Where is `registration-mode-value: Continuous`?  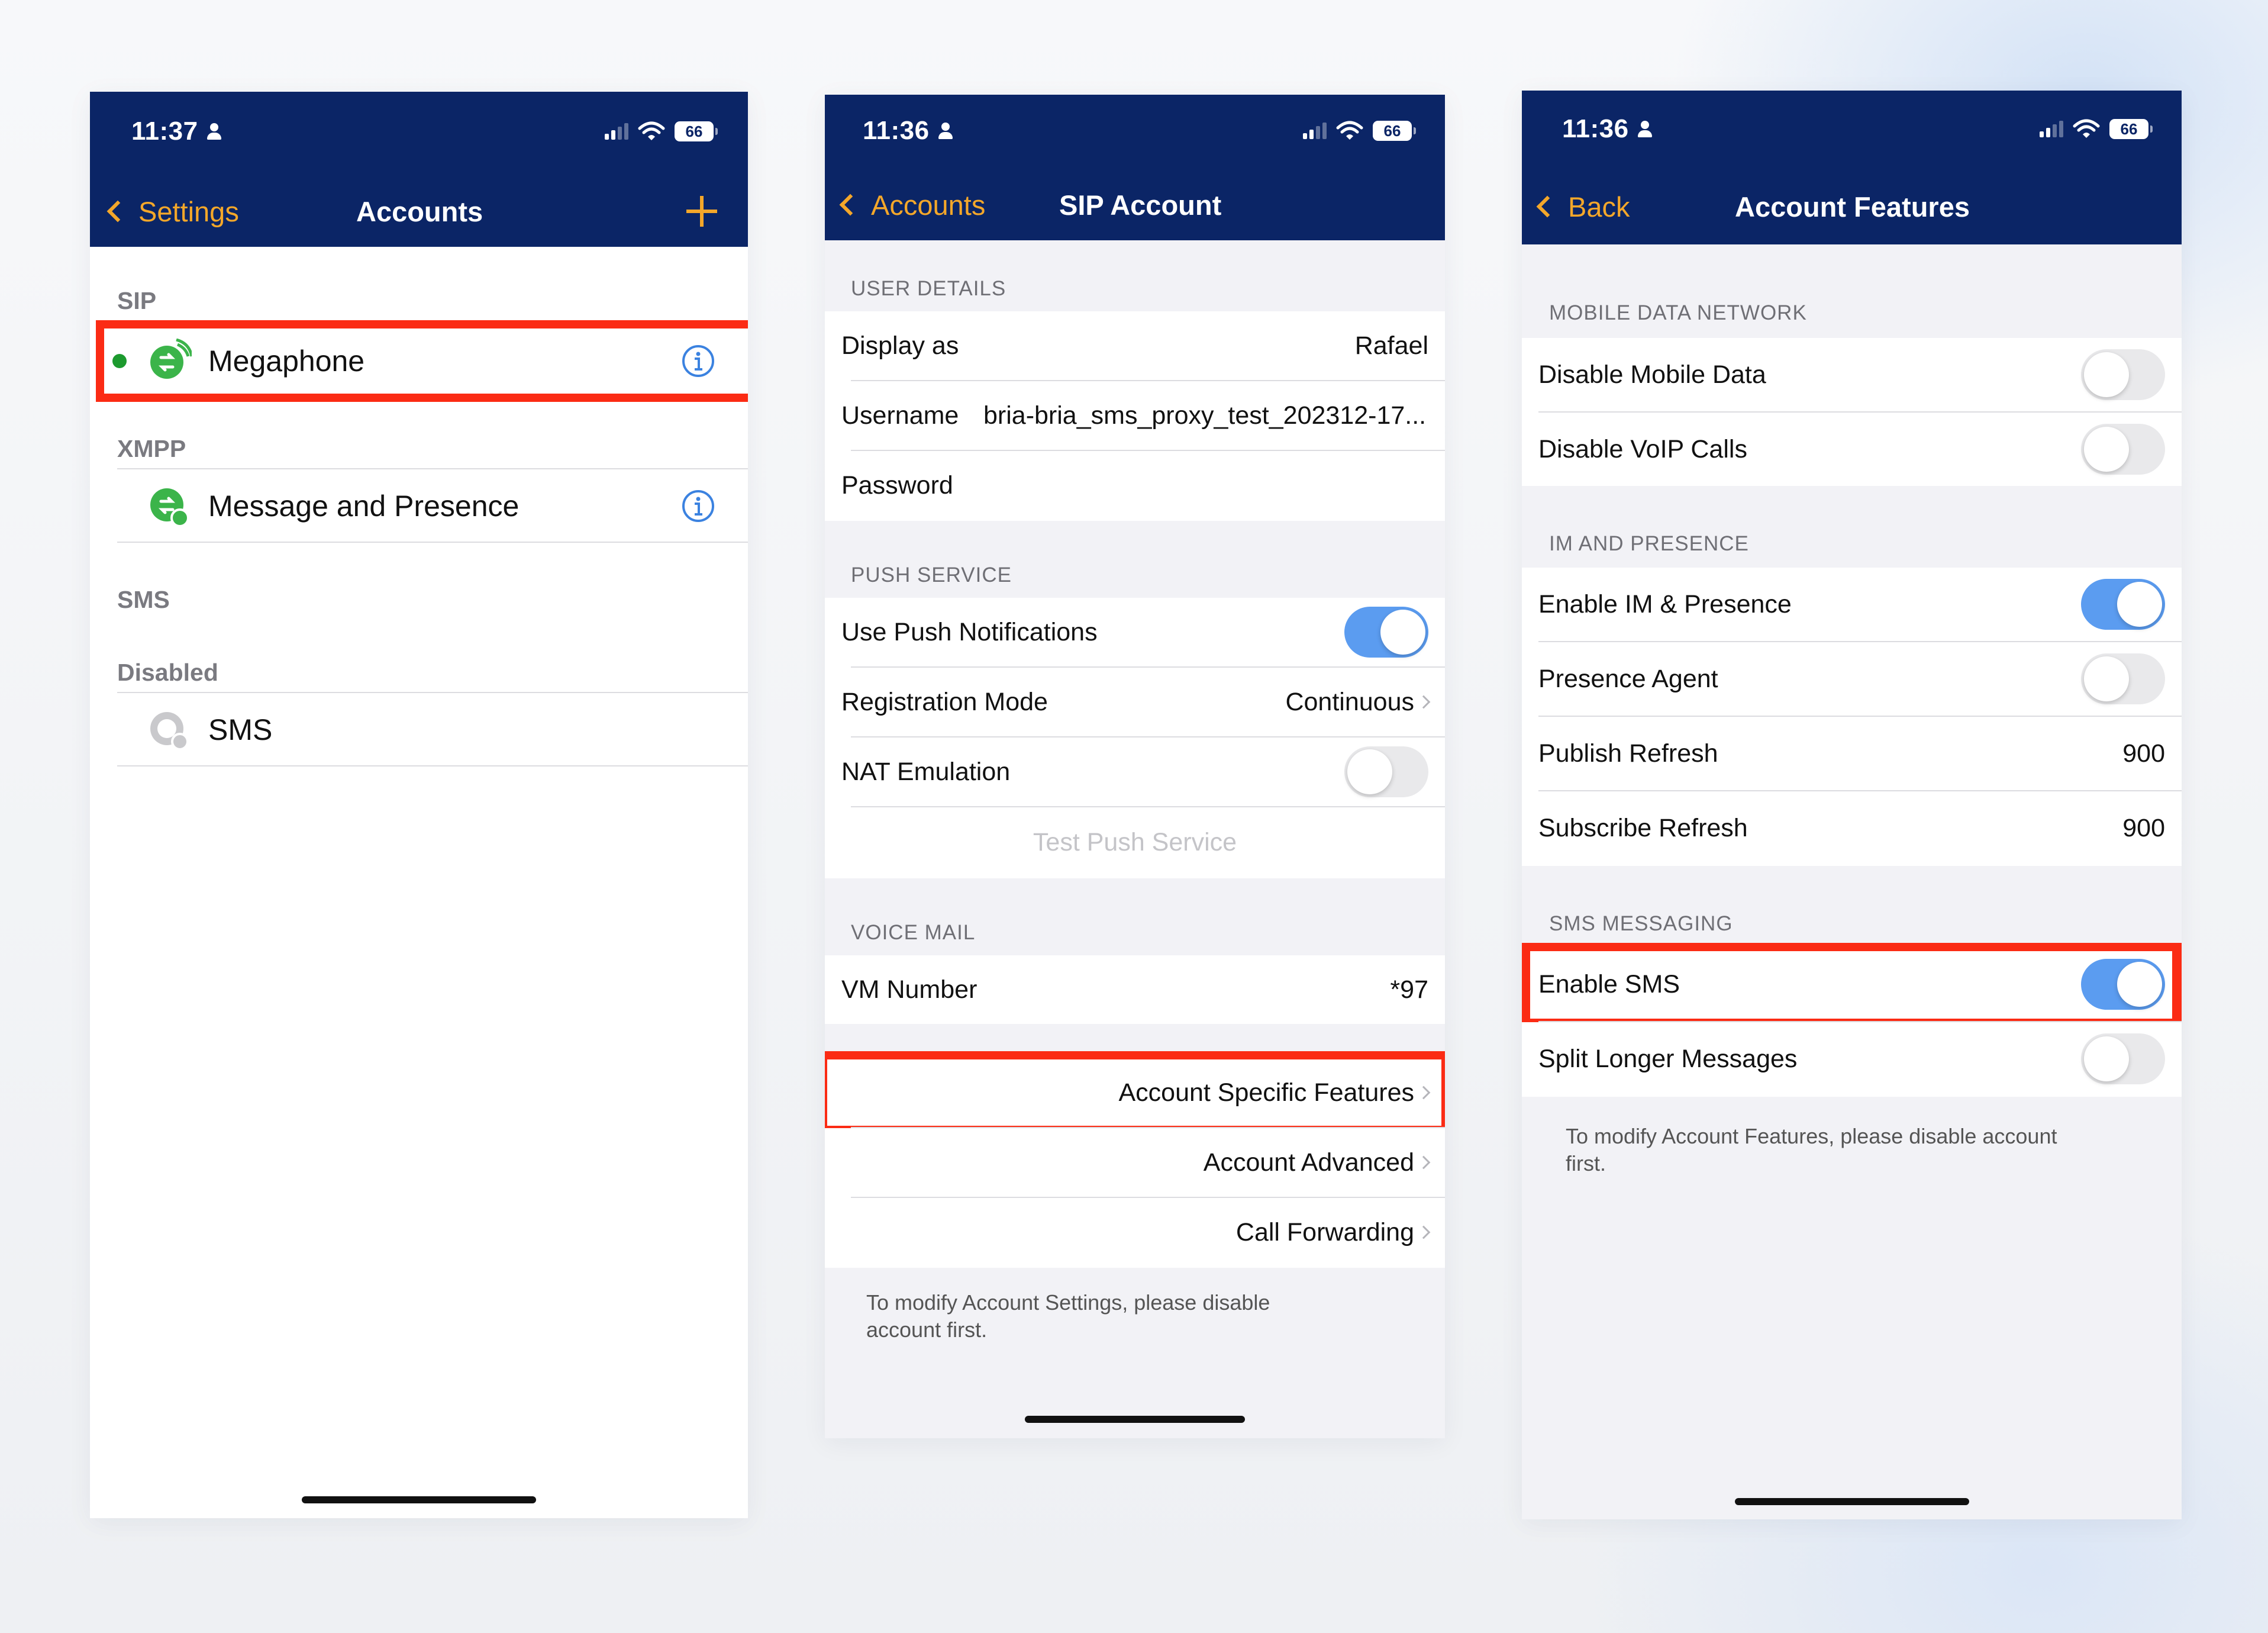
registration-mode-value: Continuous is located at coordinates (1349, 701).